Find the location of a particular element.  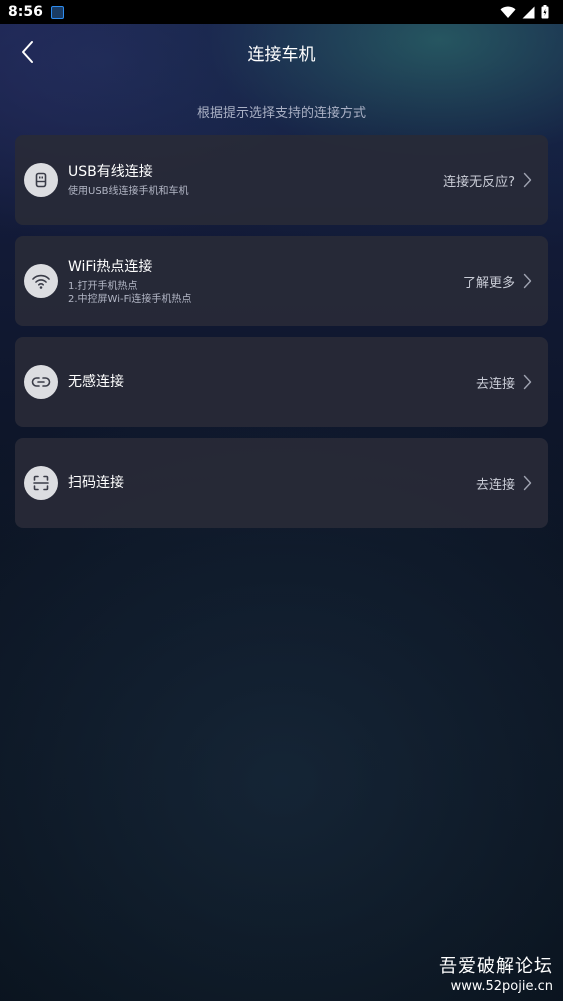

link-icon is located at coordinates (41, 382).